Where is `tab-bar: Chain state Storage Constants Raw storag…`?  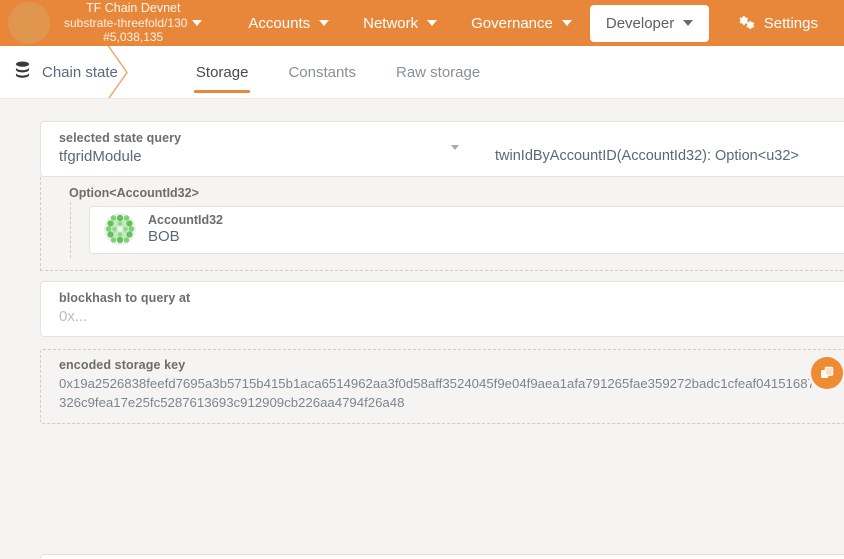 tab-bar: Chain state Storage Constants Raw storag… is located at coordinates (422, 72).